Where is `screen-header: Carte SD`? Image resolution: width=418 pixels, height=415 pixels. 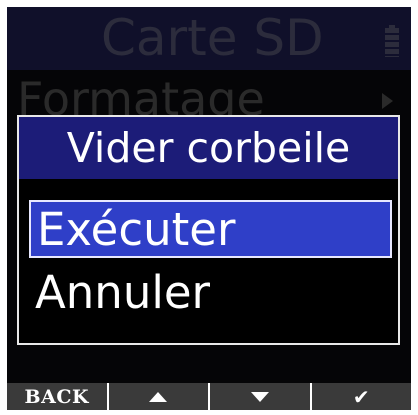 screen-header: Carte SD is located at coordinates (209, 38).